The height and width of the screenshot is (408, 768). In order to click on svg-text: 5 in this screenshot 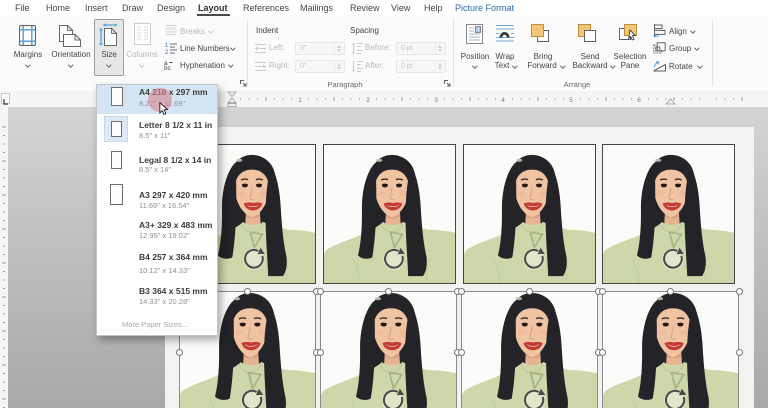, I will do `click(571, 100)`.